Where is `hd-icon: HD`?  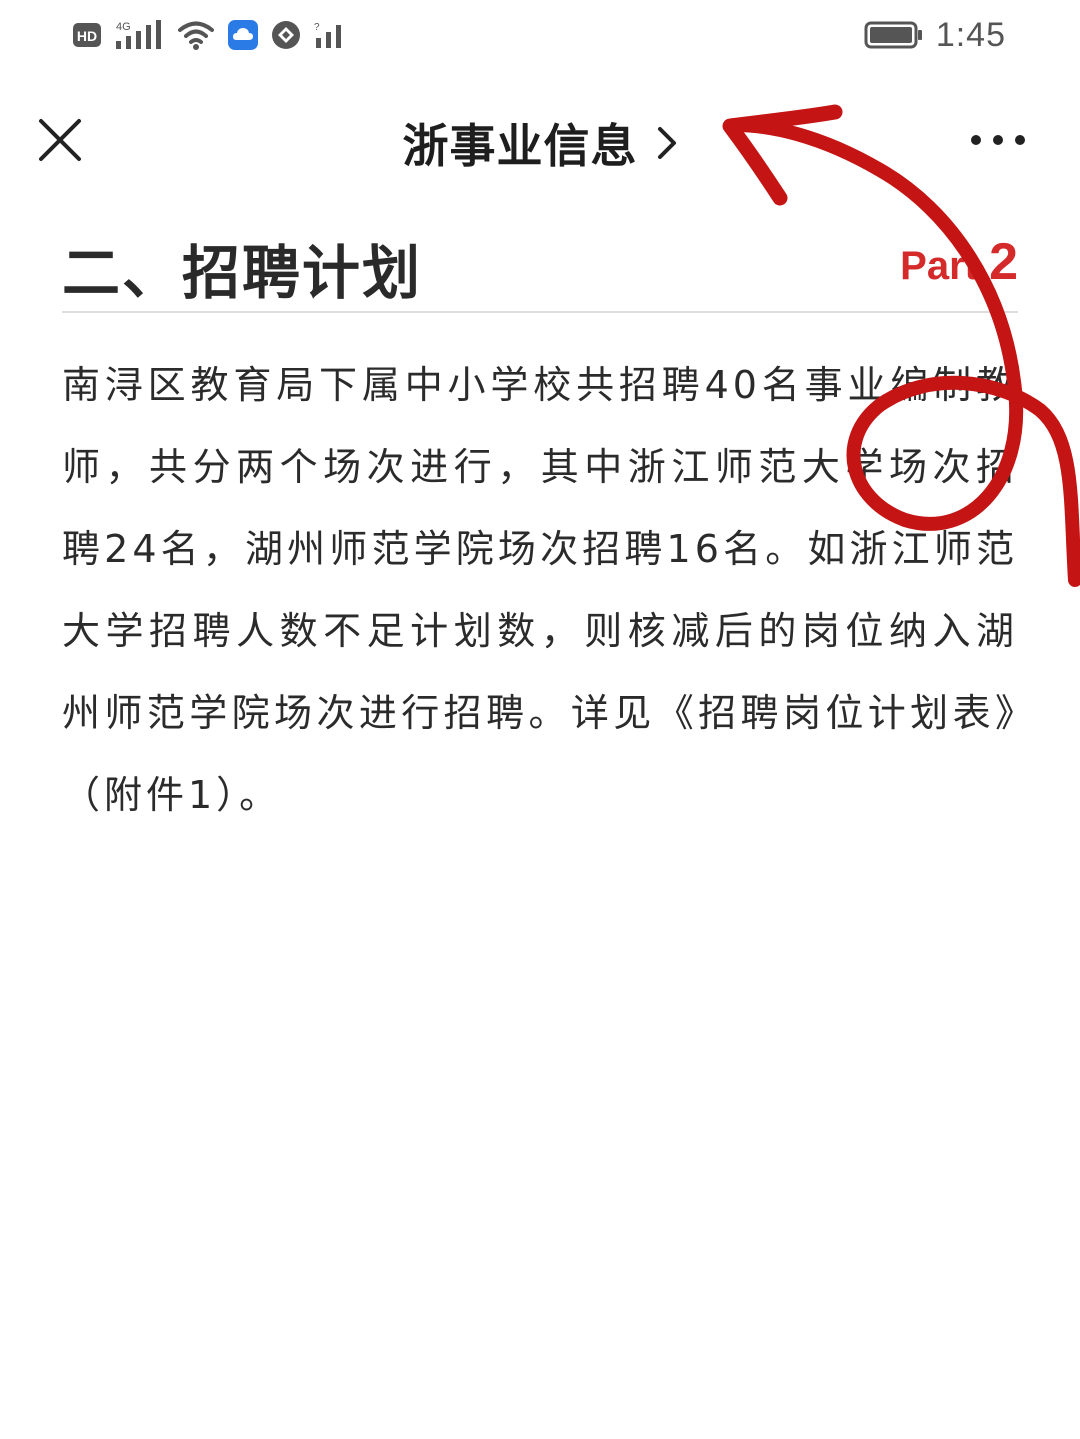 hd-icon: HD is located at coordinates (87, 35).